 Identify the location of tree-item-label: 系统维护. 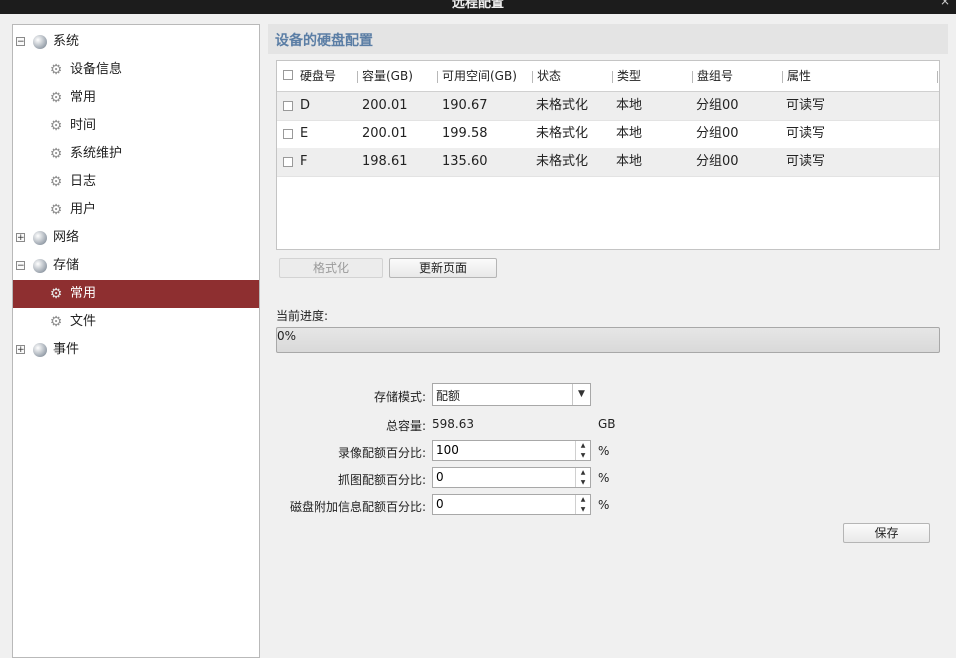
(96, 153).